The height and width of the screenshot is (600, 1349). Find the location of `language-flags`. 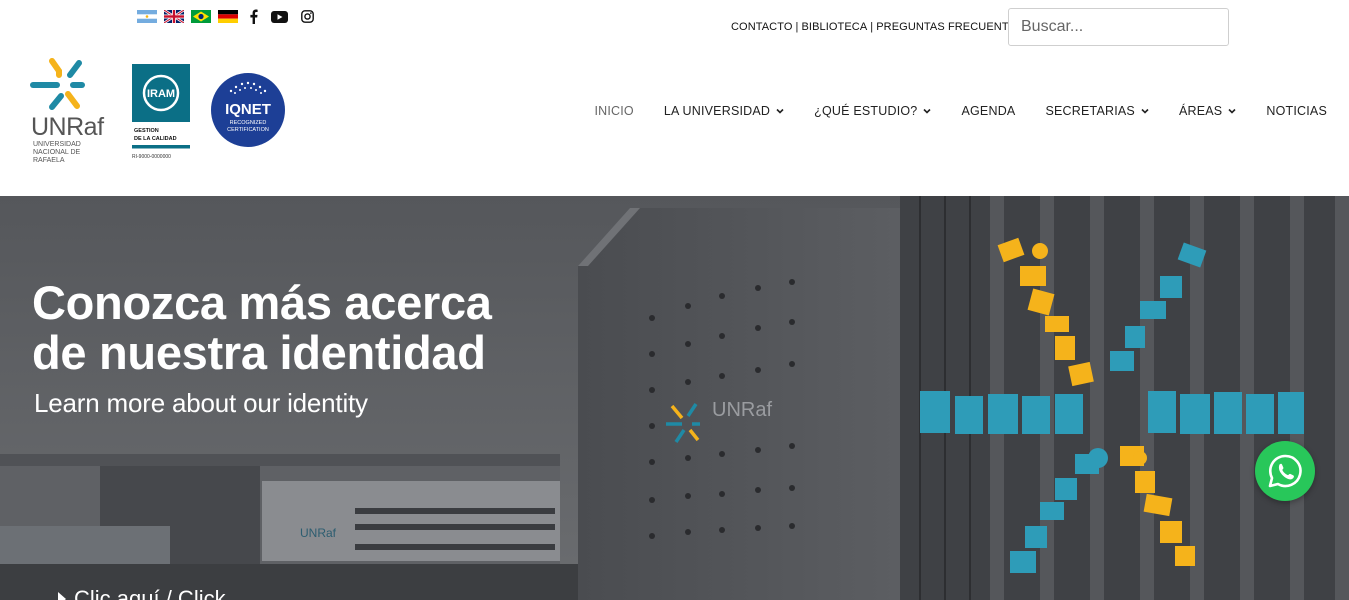

language-flags is located at coordinates (225, 16).